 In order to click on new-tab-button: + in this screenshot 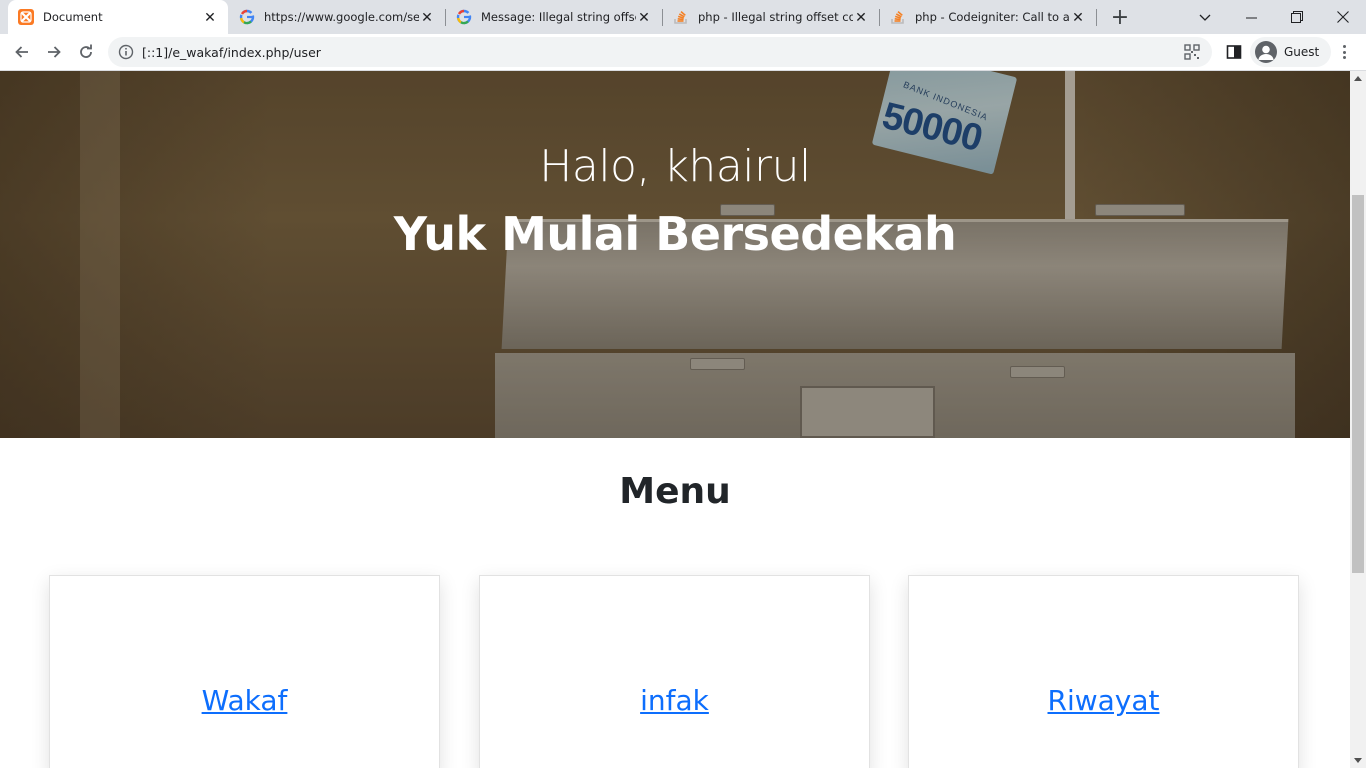, I will do `click(1120, 17)`.